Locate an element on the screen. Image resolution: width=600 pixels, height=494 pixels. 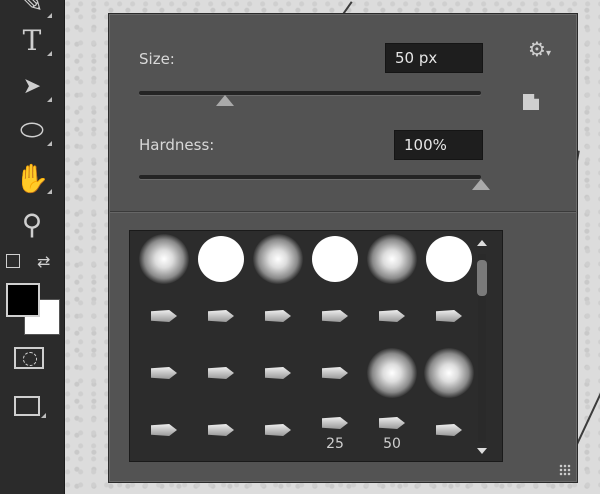
zoom-tool-icon: ⚲ is located at coordinates (32, 224).